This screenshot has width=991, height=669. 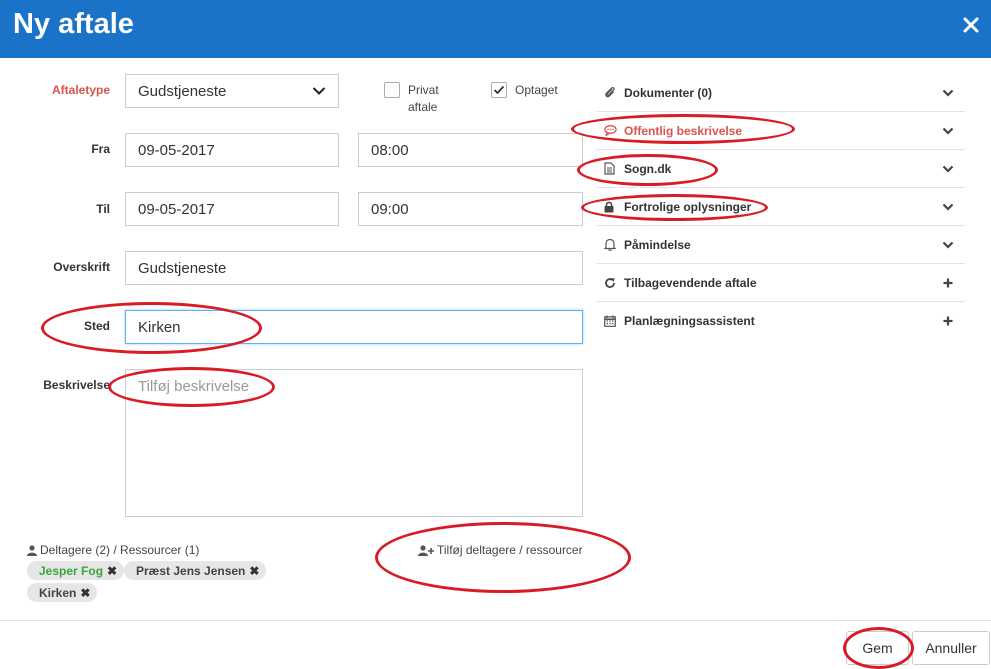 I want to click on optaget-checkbox, so click(x=499, y=90).